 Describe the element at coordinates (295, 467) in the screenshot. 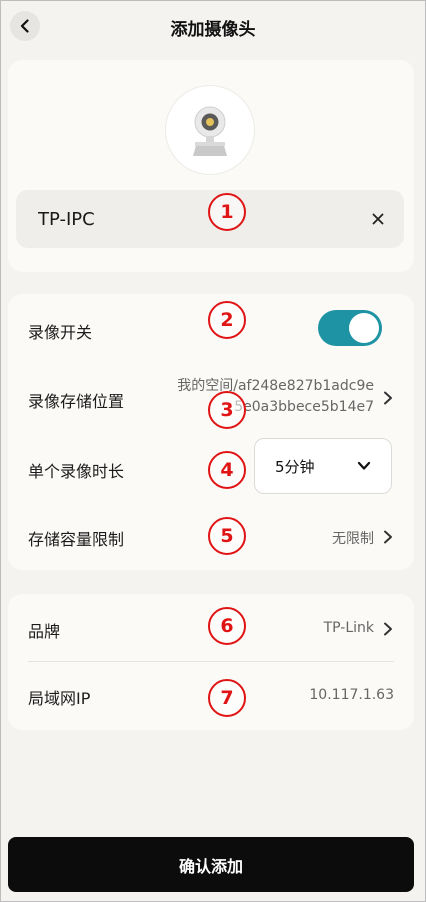

I see `duration-selected-value: 5分钟` at that location.